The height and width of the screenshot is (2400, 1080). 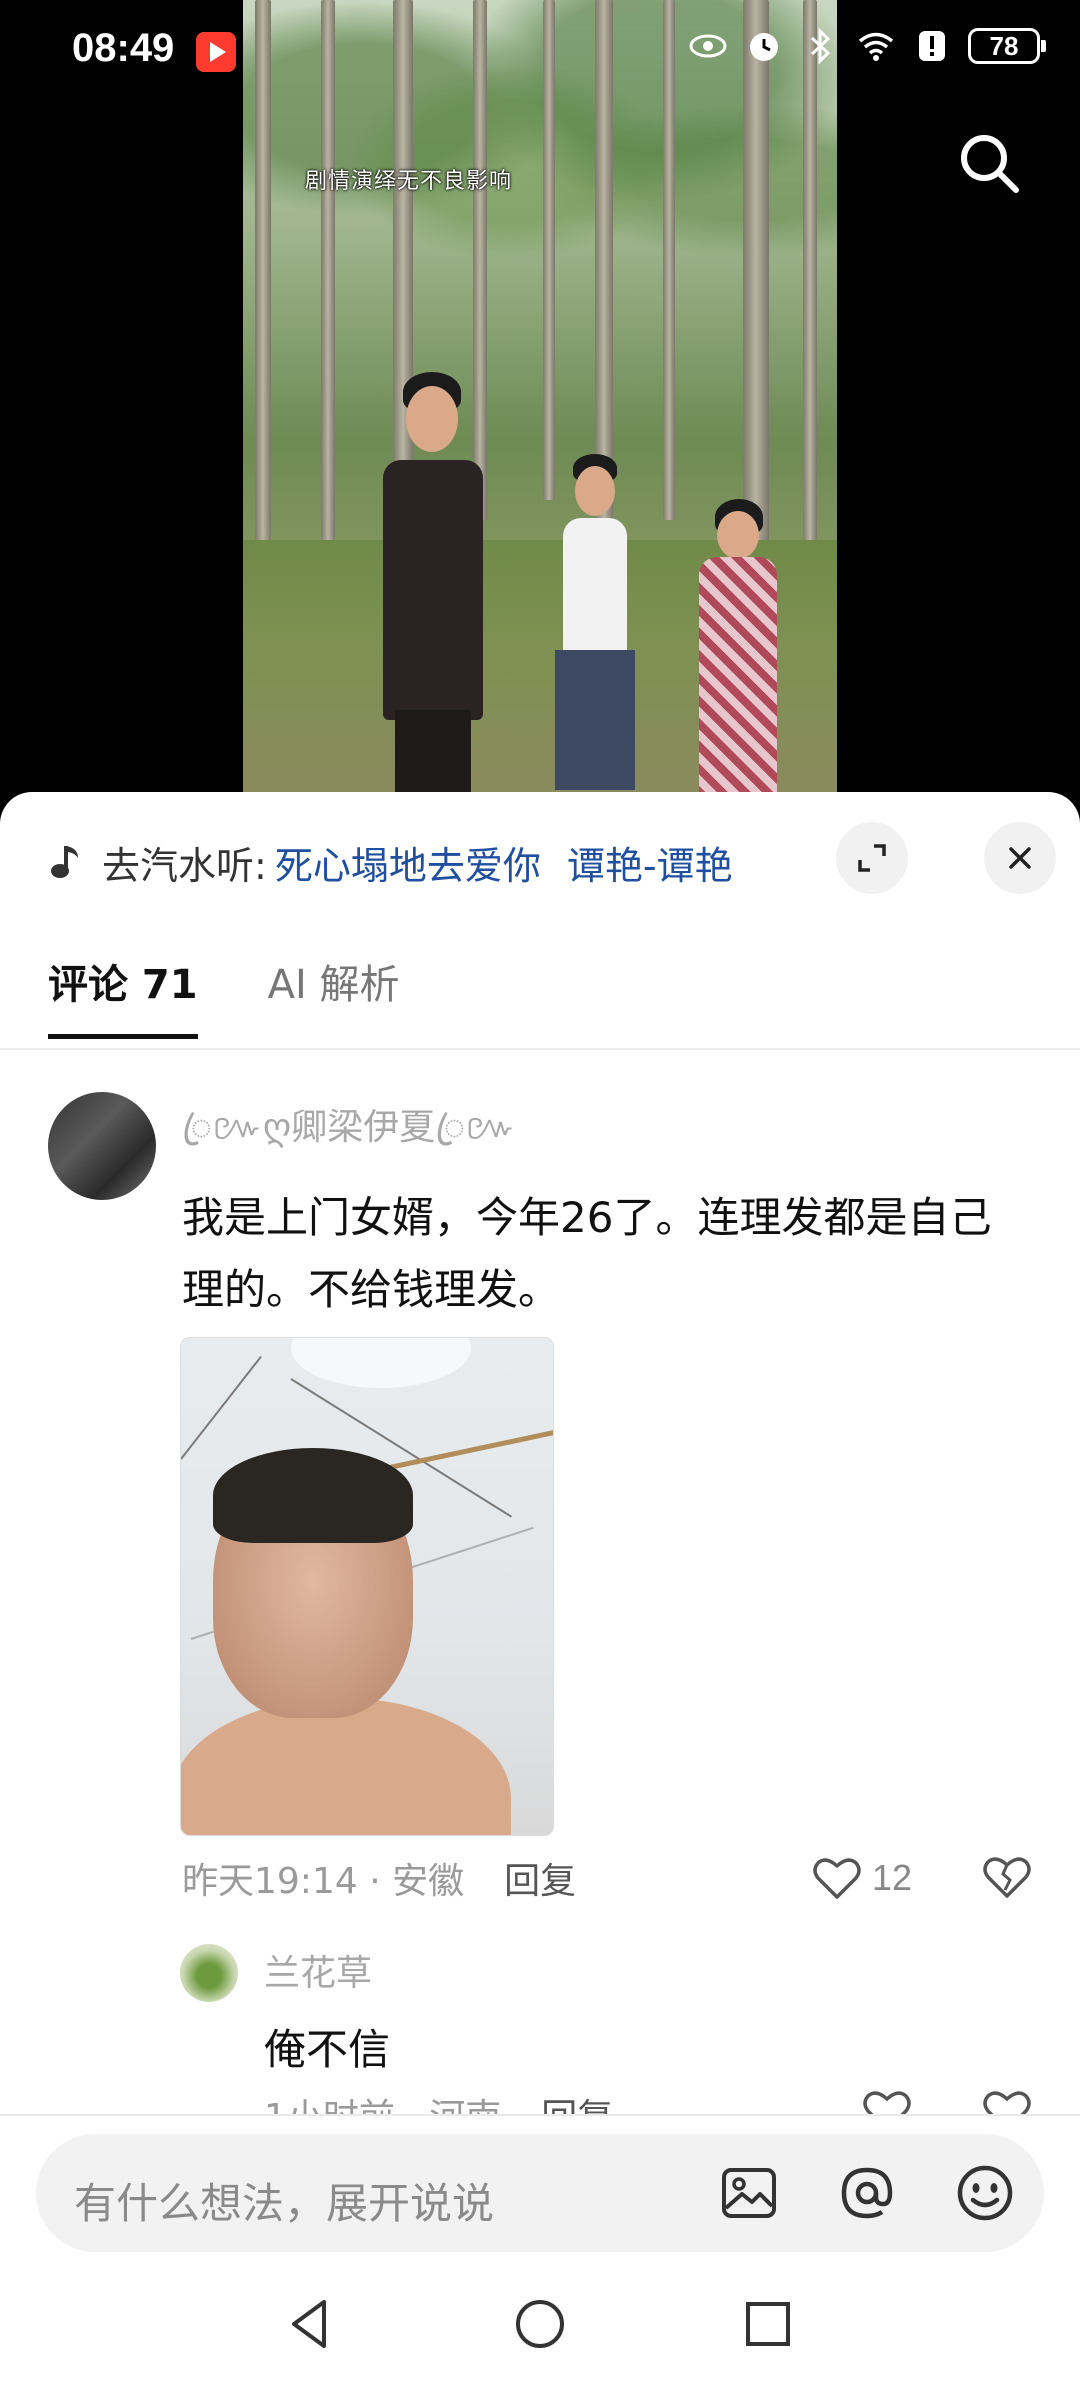 I want to click on battery-icon: 78, so click(x=1007, y=46).